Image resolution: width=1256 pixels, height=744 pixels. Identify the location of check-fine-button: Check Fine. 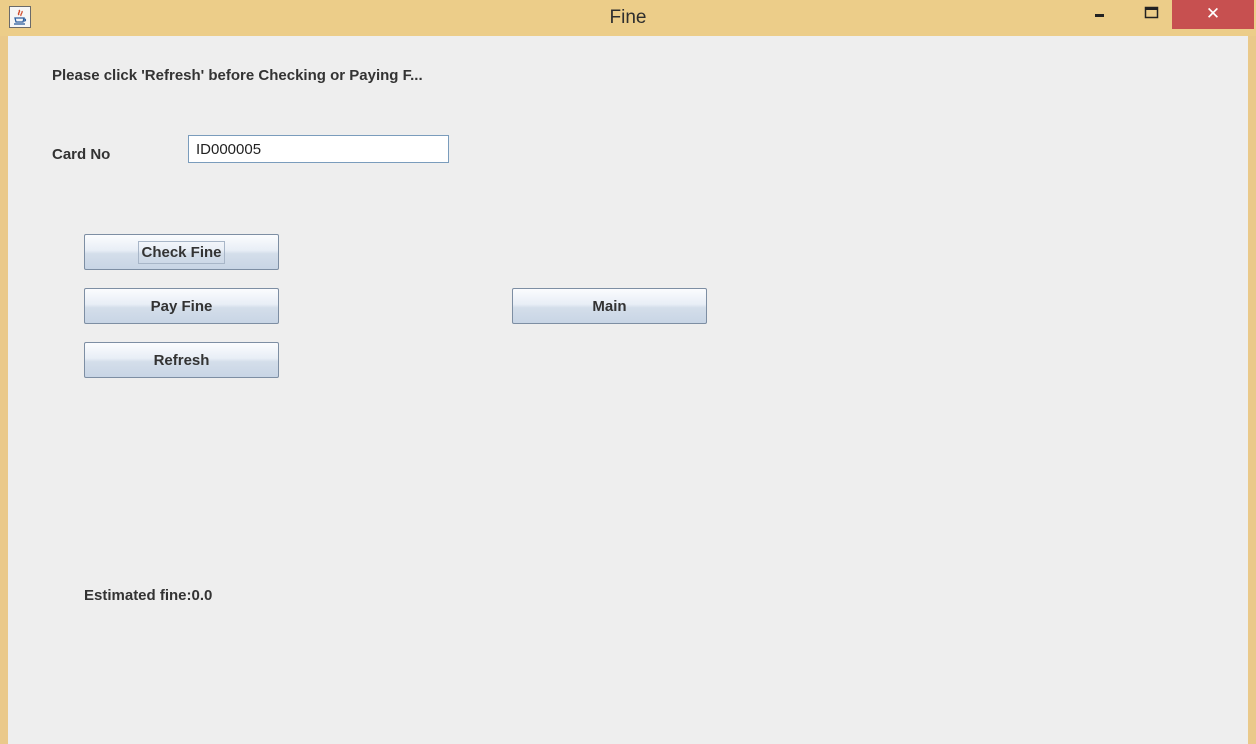
(181, 252).